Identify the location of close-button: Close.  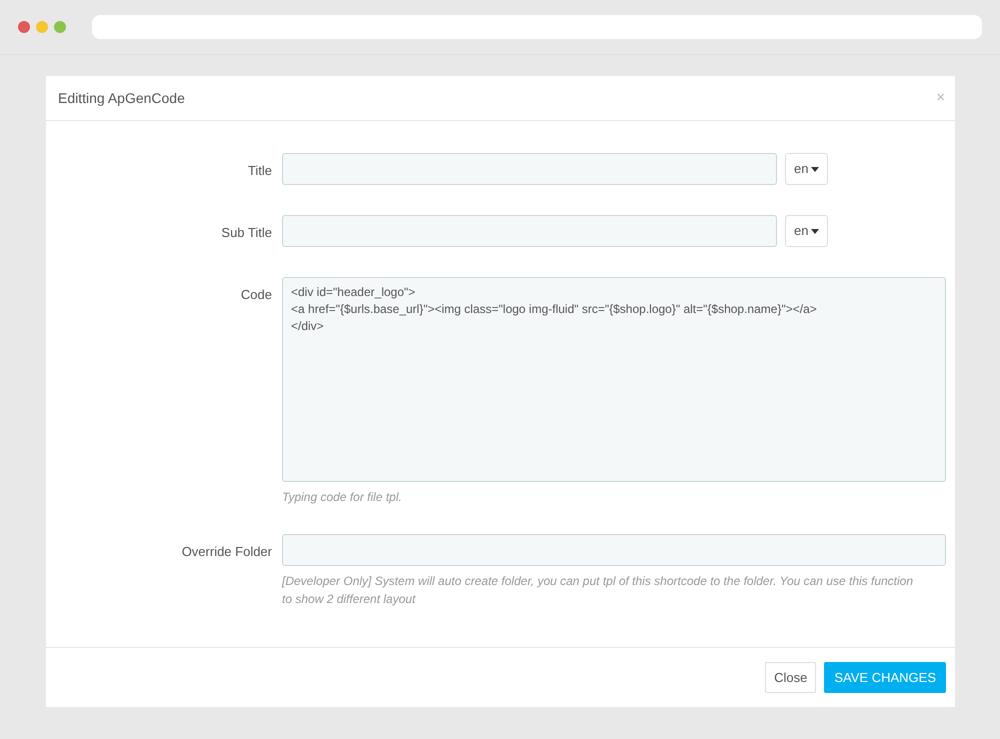
(790, 677).